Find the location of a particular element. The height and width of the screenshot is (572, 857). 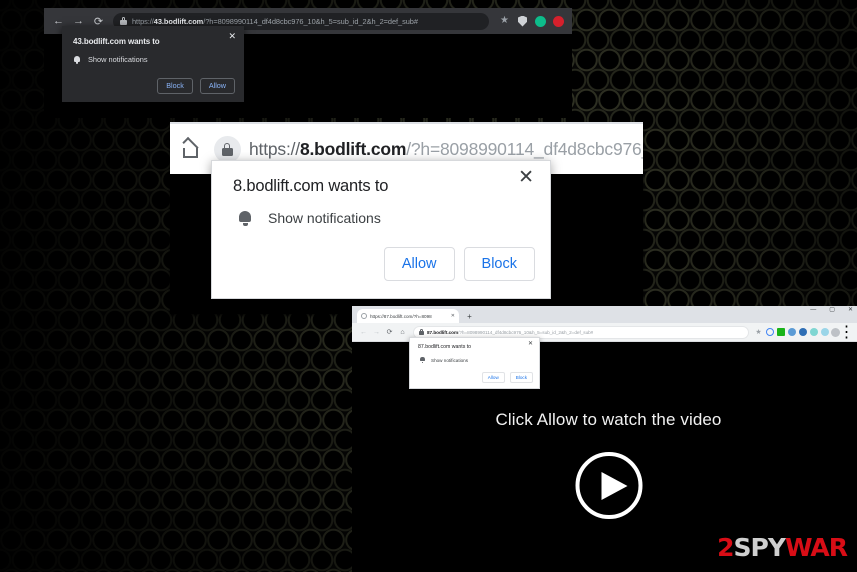

popup-title: 87.bodlift.com wants to is located at coordinates (445, 347).